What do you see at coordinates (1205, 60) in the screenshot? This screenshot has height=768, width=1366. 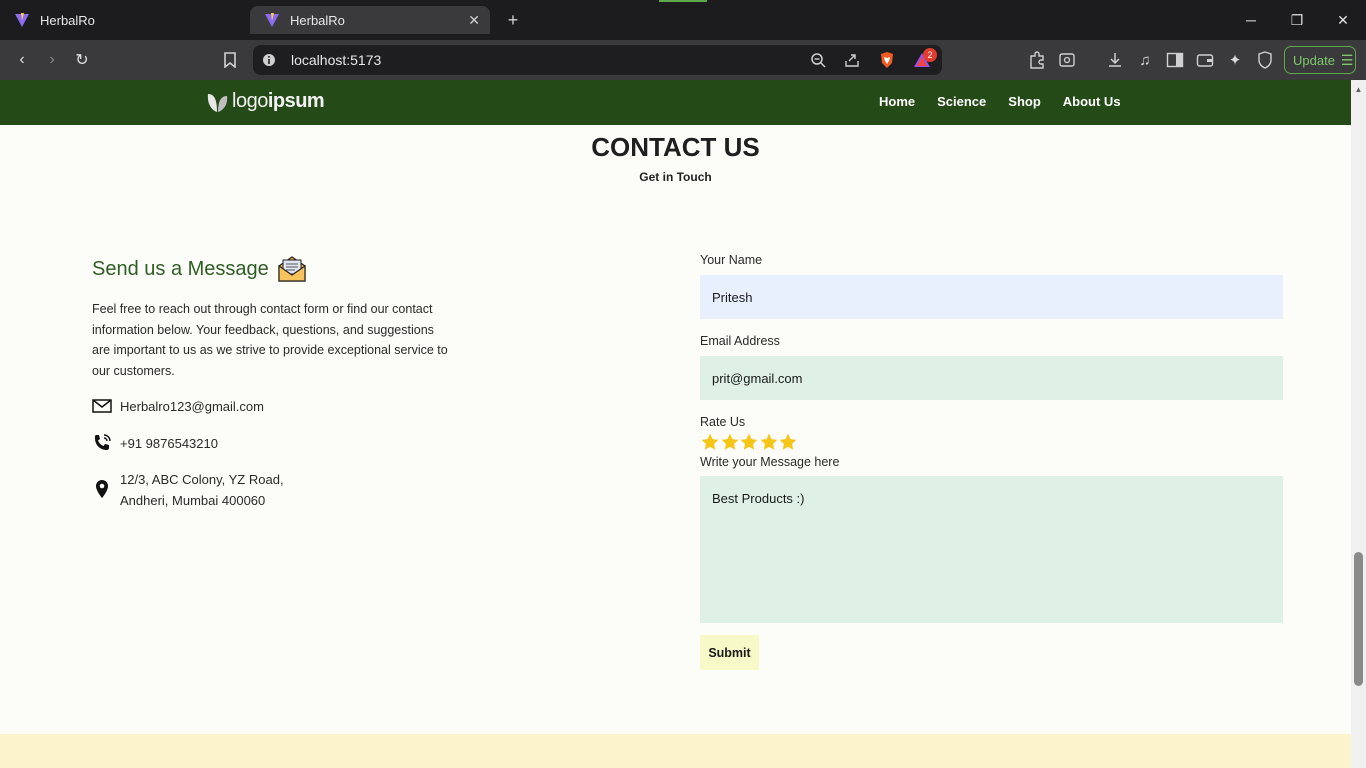 I see `wallet-icon` at bounding box center [1205, 60].